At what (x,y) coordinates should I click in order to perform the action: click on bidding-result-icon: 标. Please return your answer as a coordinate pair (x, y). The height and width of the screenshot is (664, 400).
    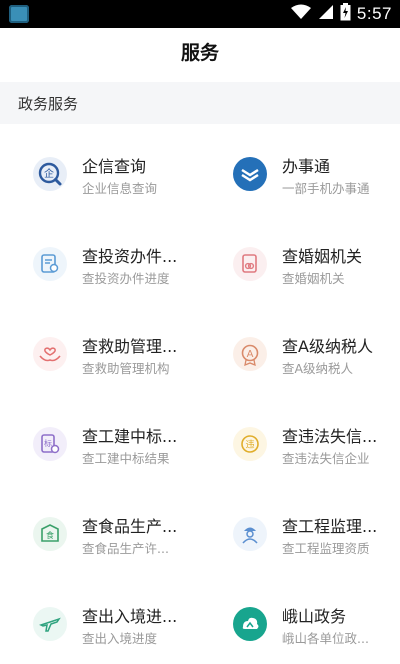
    Looking at the image, I should click on (50, 444).